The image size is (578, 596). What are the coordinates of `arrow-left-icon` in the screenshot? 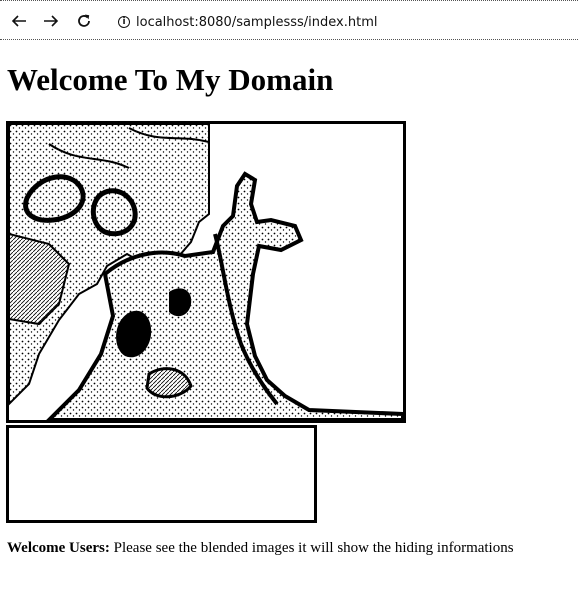 It's located at (18, 21).